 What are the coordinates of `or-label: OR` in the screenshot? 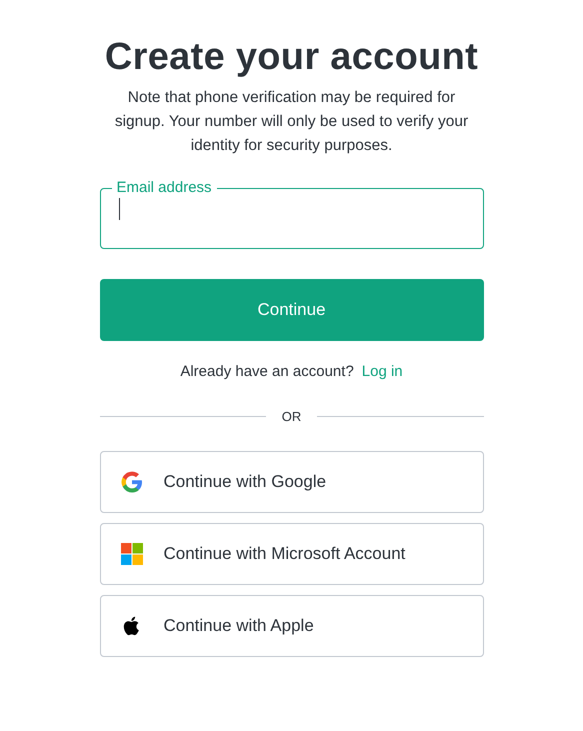 It's located at (292, 416).